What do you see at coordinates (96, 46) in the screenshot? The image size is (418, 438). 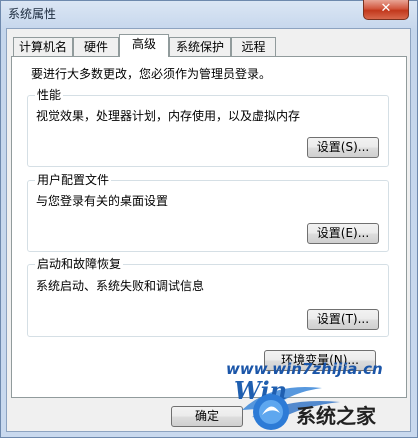 I see `tab-hardware: 硬件` at bounding box center [96, 46].